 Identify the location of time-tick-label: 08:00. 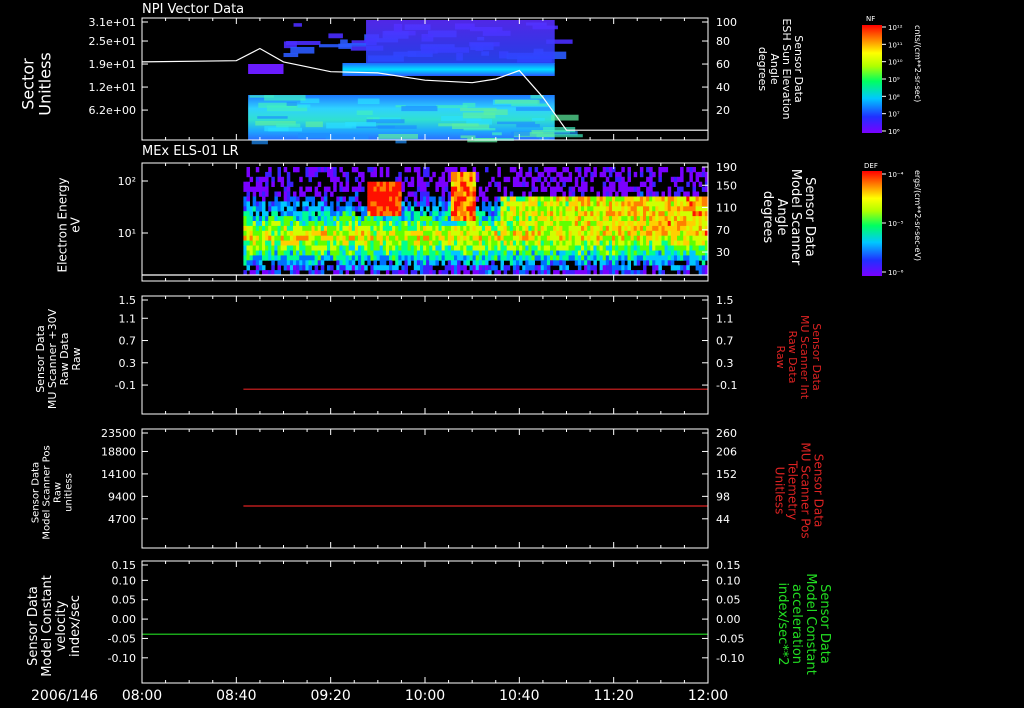
(142, 696).